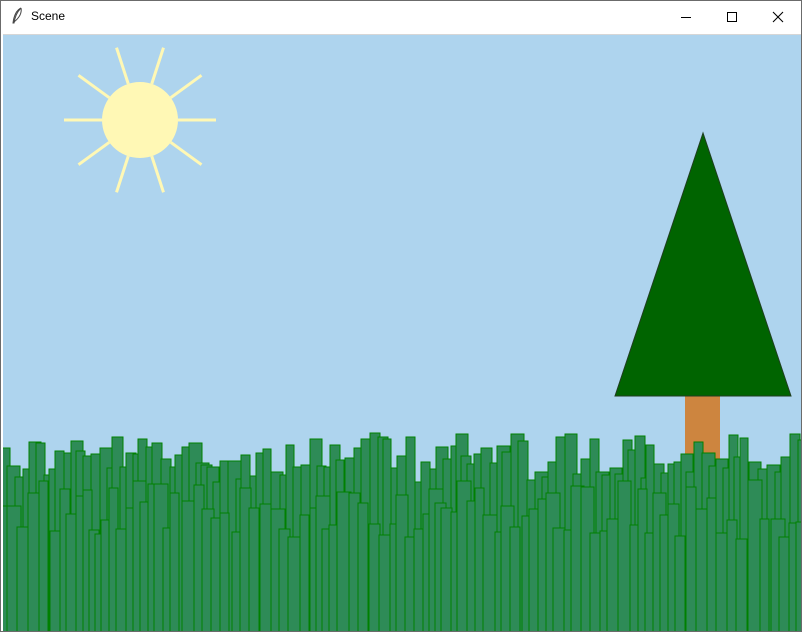  I want to click on close-button, so click(778, 16).